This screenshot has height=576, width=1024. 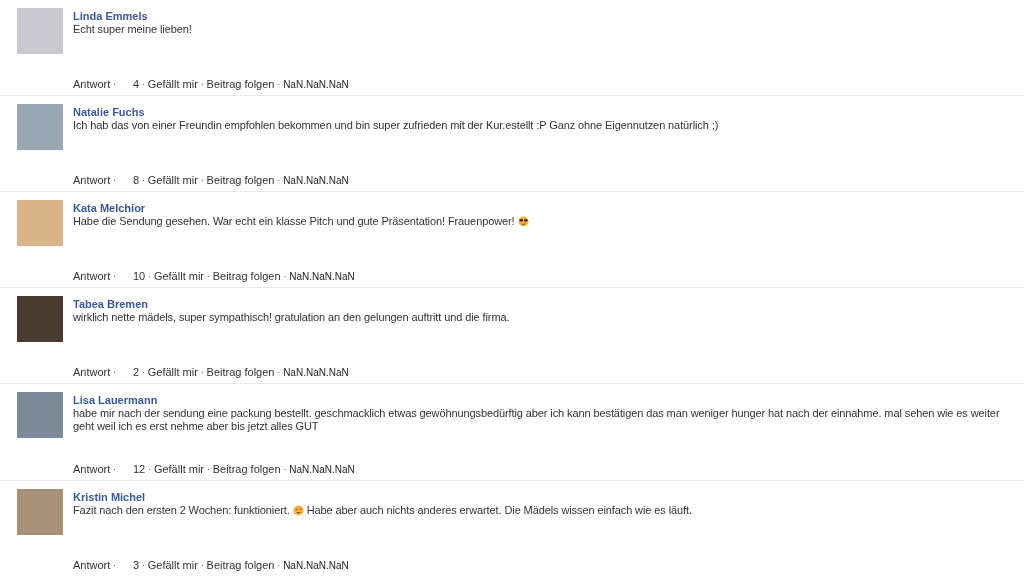 I want to click on author-link: Lisa Lauermann, so click(x=547, y=400).